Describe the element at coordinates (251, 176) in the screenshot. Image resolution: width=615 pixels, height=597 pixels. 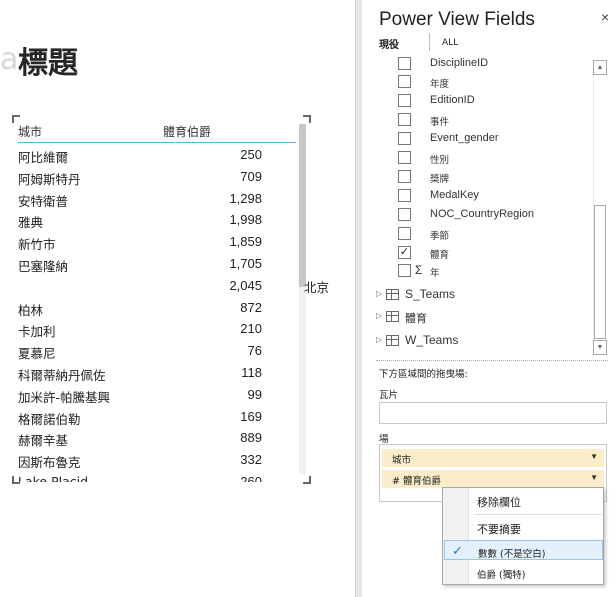
I see `cell-medal-count: 709` at that location.